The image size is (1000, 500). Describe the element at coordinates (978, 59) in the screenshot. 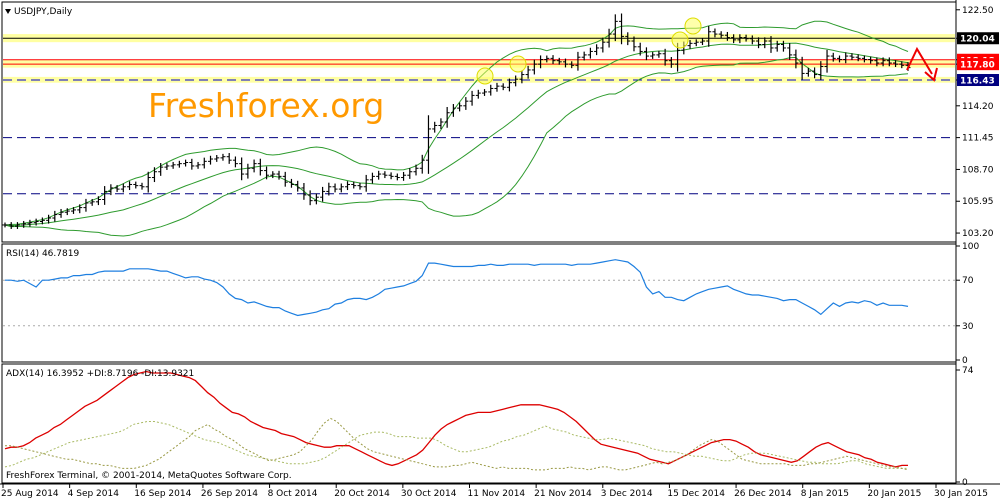

I see `price-tags: 120.04118.18117.80116.43` at that location.